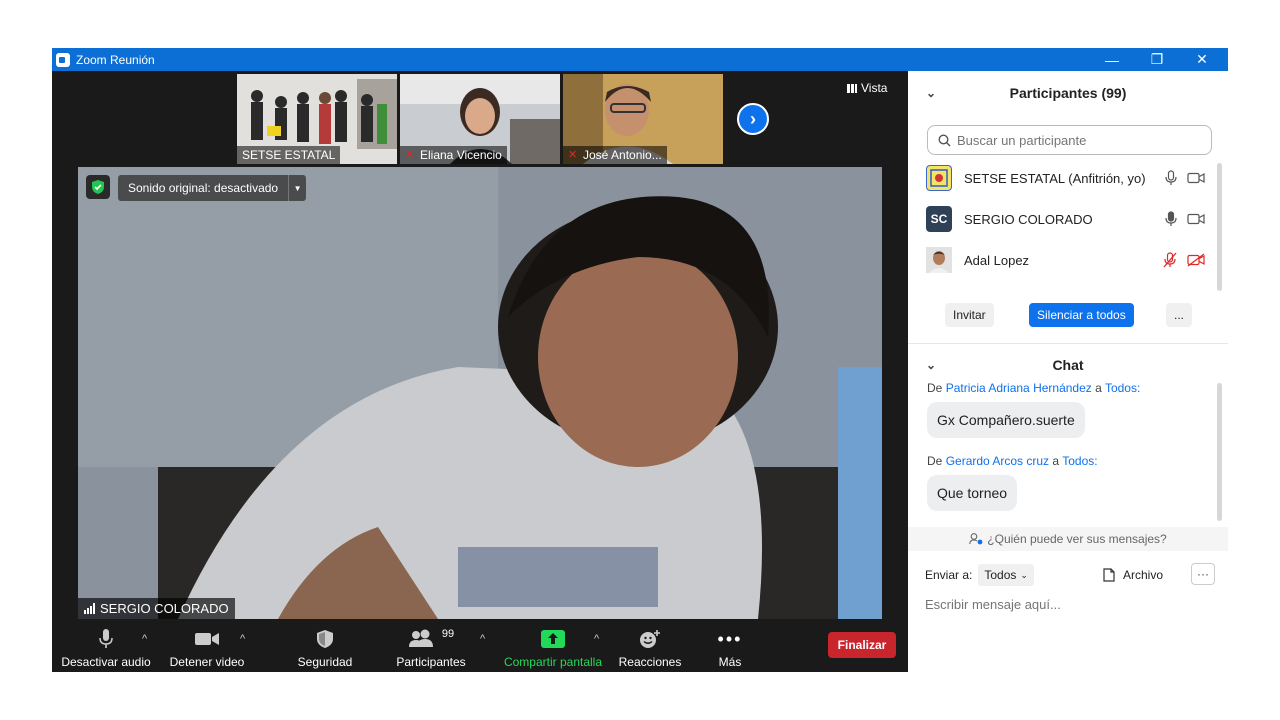 The width and height of the screenshot is (1280, 720). I want to click on shield-check-icon, so click(98, 187).